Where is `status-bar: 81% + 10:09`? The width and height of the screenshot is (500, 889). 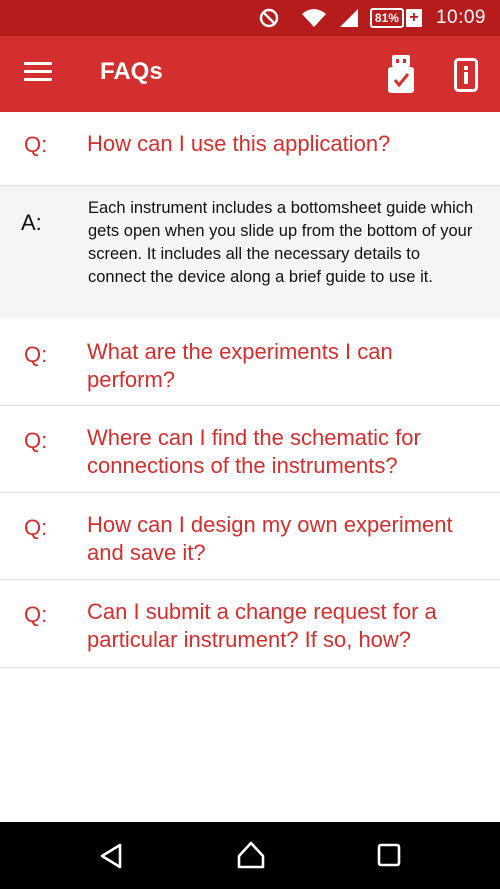
status-bar: 81% + 10:09 is located at coordinates (250, 18).